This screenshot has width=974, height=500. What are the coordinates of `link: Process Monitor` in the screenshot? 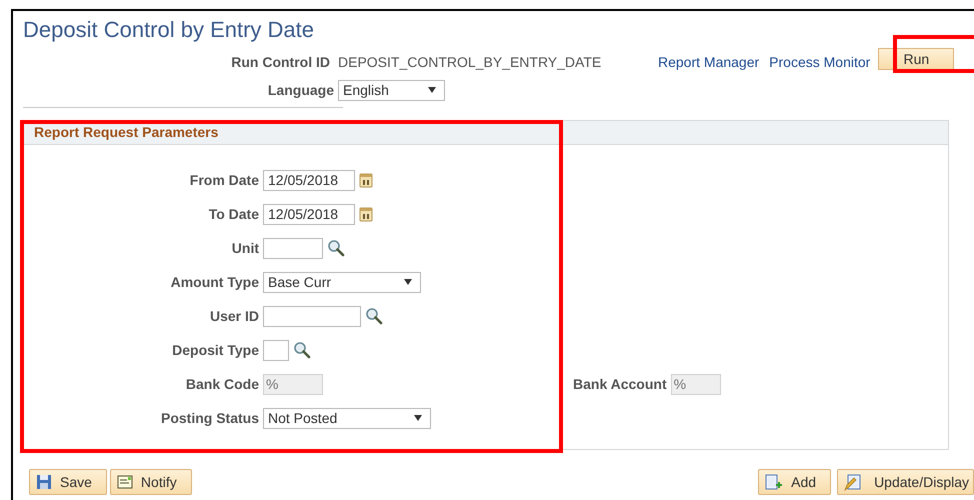 It's located at (819, 62).